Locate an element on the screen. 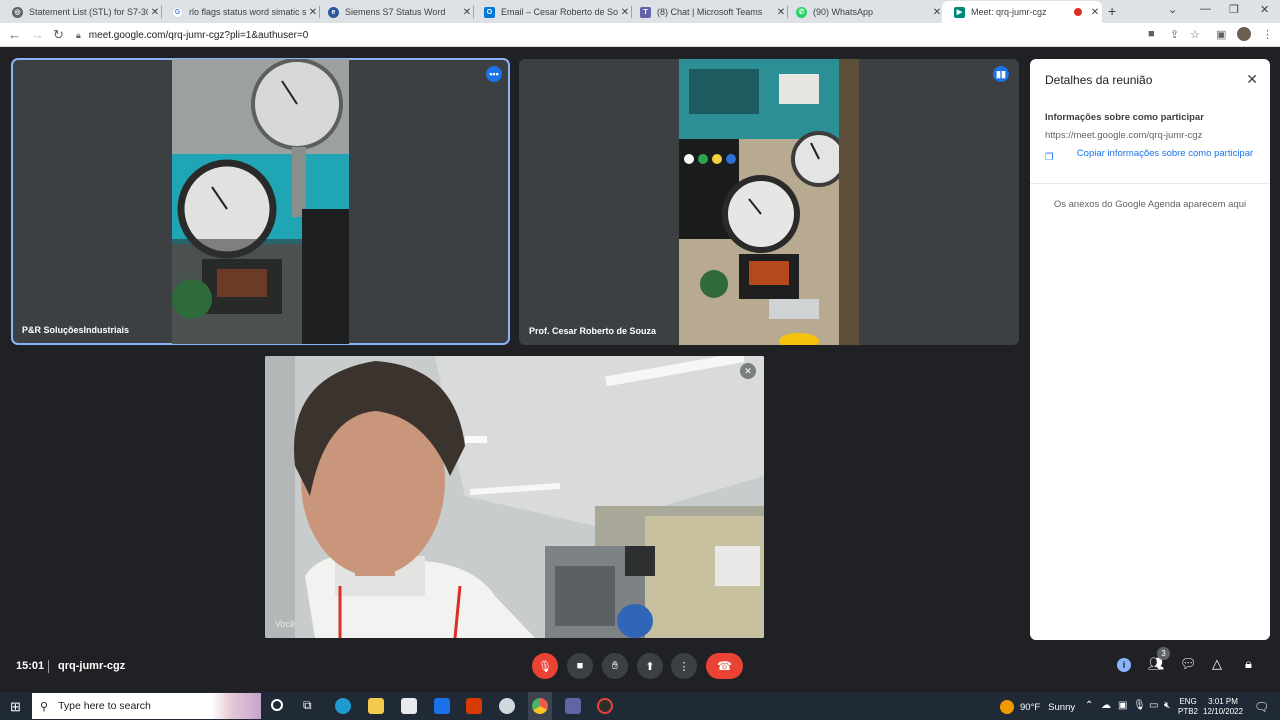  language-indicator: ENG PTB2 is located at coordinates (1188, 707).